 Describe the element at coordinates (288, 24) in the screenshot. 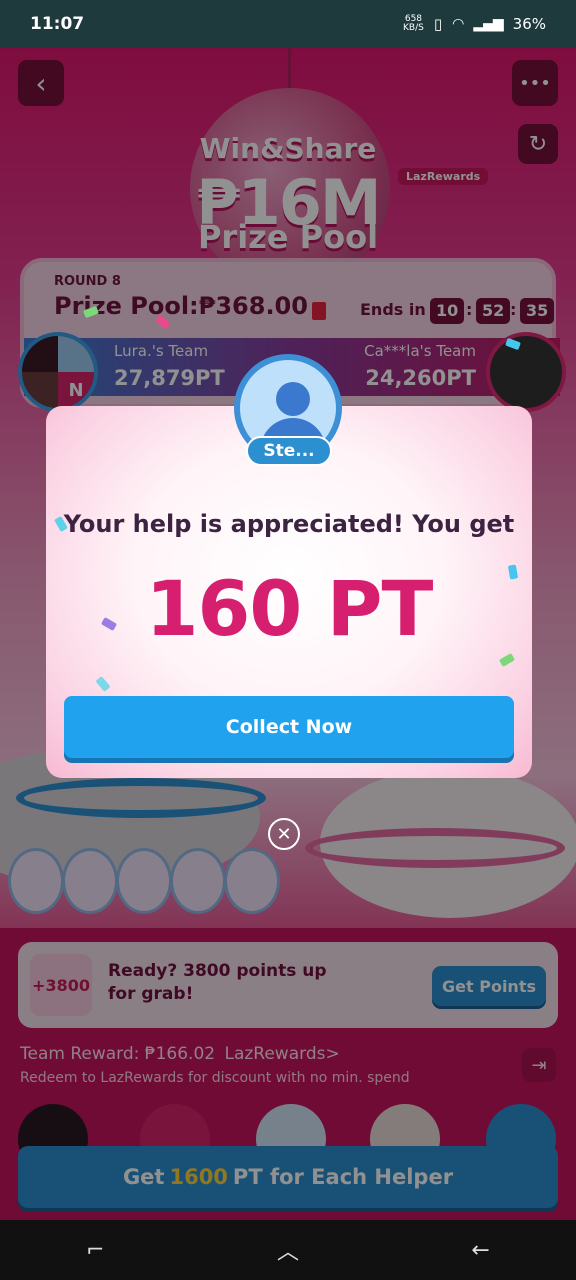

I see `status-bar: 11:07 658 KB/S ▯ ◠ ▂▄▆ 36%` at that location.